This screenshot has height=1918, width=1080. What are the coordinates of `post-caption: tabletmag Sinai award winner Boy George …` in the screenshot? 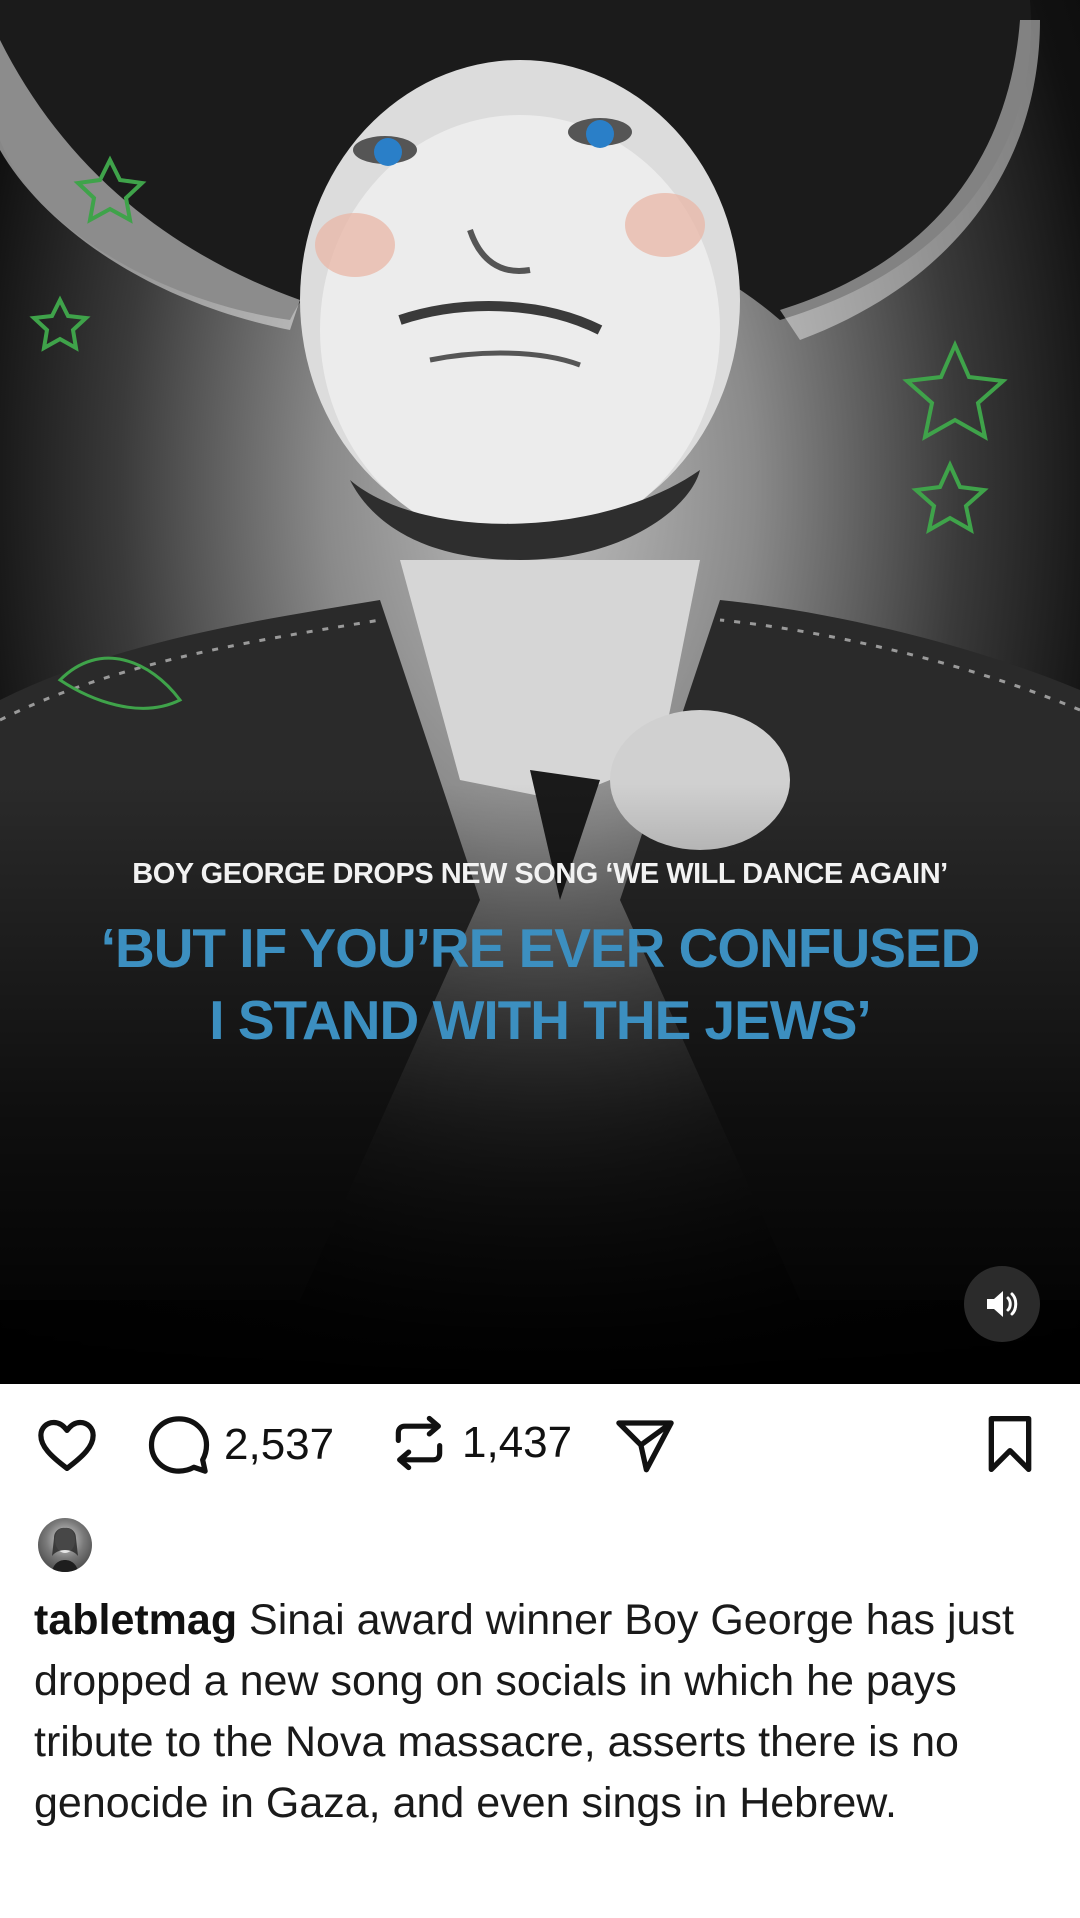 It's located at (537, 1712).